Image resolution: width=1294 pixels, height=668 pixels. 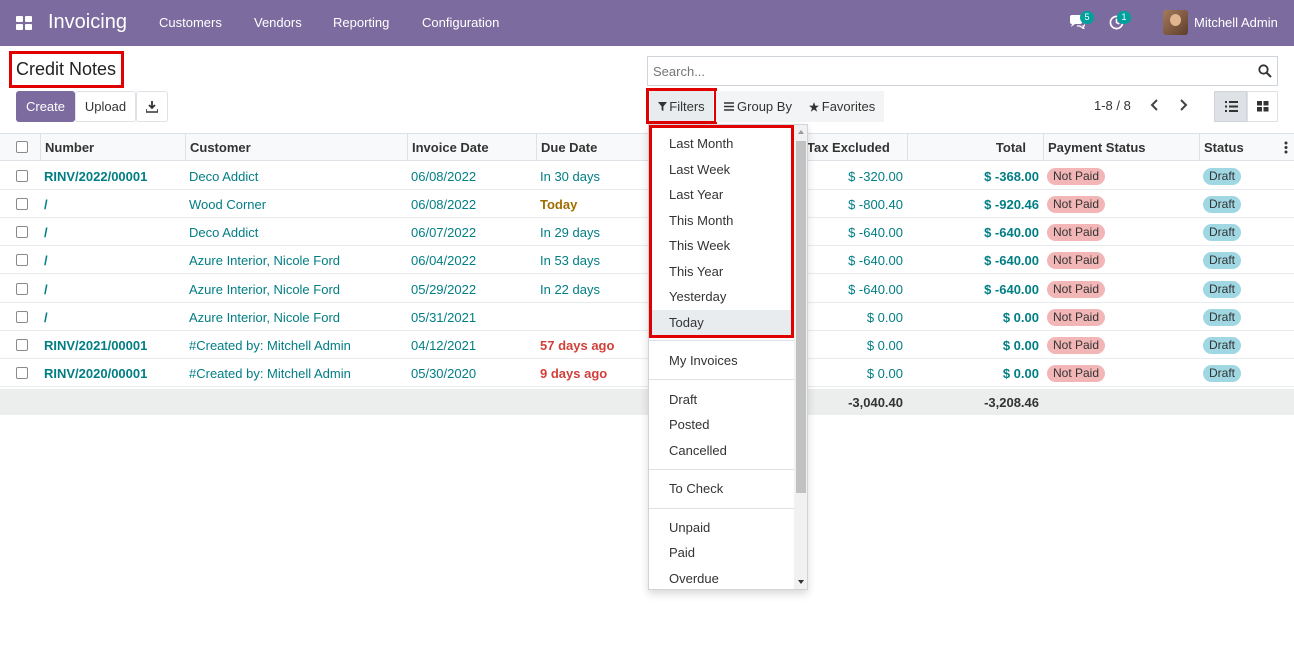 What do you see at coordinates (444, 373) in the screenshot?
I see `cell-invoice-date: 05/30/2020` at bounding box center [444, 373].